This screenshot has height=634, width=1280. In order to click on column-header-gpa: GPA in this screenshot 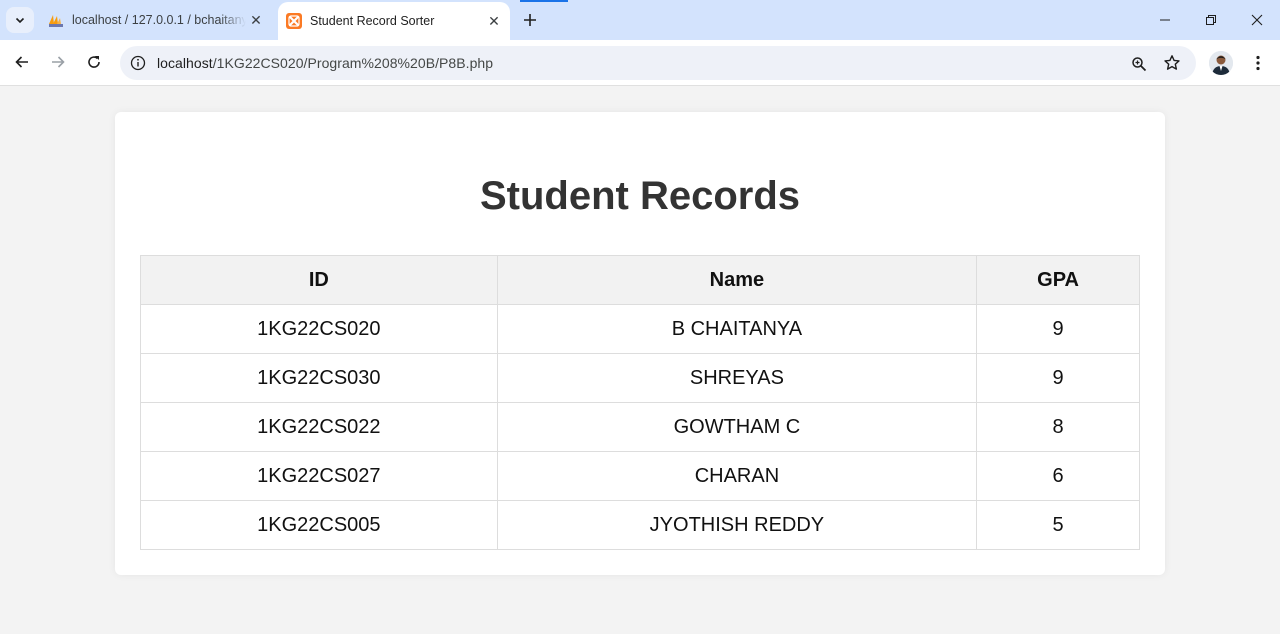, I will do `click(1058, 280)`.